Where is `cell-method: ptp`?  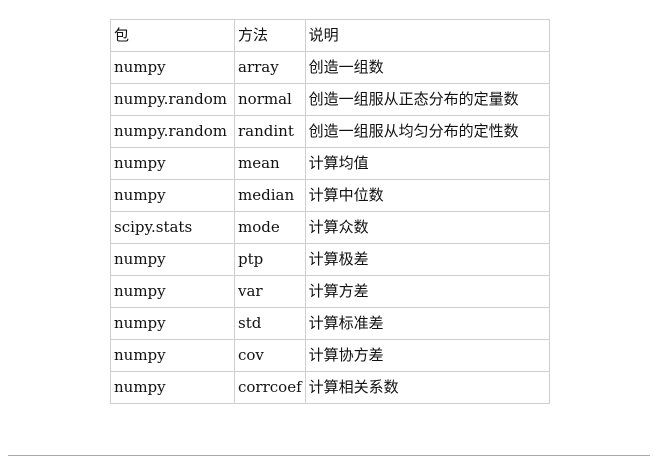
cell-method: ptp is located at coordinates (270, 259).